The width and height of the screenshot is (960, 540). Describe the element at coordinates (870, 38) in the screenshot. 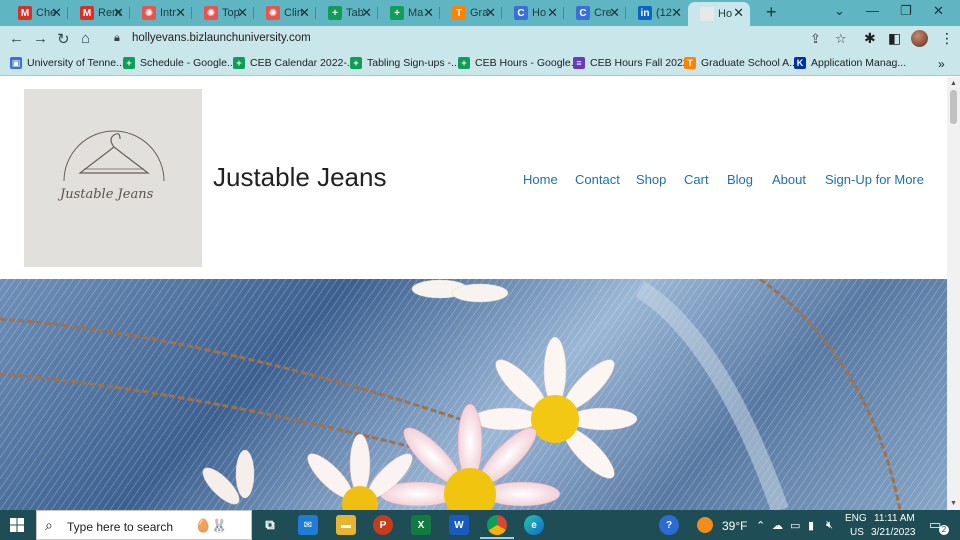

I see `extensions-puzzle-icon: ✱` at that location.